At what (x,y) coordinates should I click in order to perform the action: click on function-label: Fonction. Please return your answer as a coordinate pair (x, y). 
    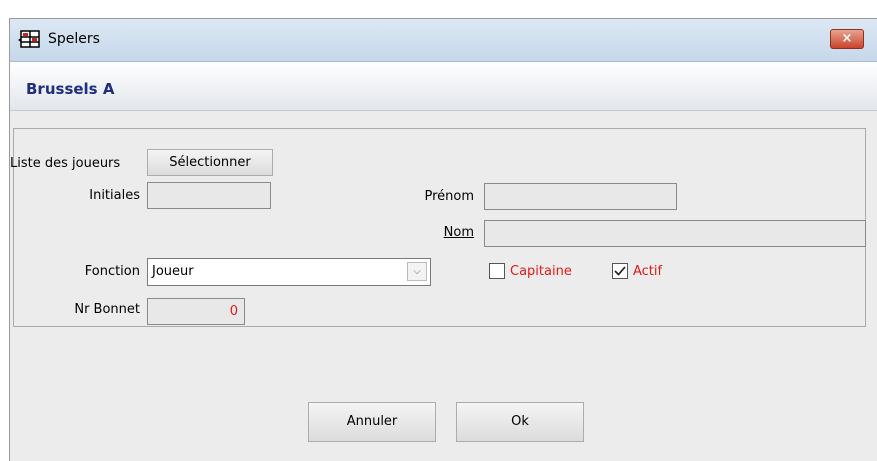
    Looking at the image, I should click on (112, 271).